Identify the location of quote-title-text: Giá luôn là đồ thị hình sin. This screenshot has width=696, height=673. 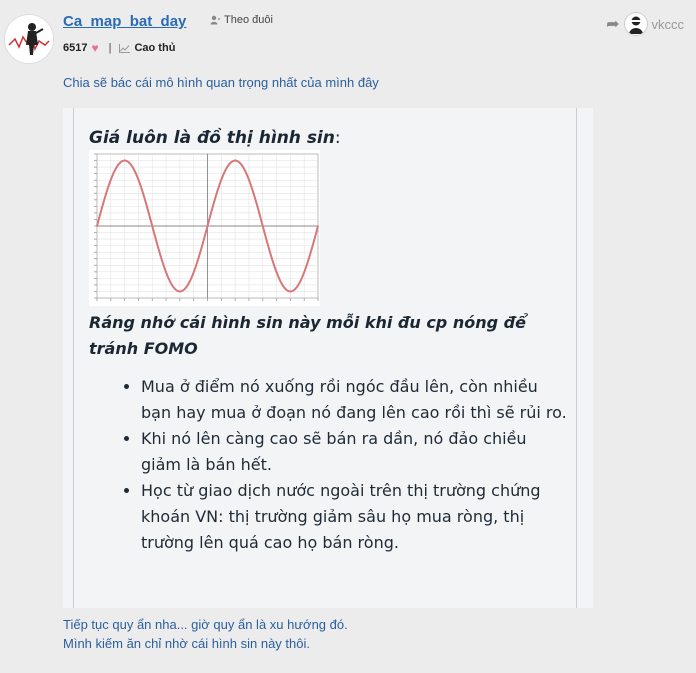
(212, 138).